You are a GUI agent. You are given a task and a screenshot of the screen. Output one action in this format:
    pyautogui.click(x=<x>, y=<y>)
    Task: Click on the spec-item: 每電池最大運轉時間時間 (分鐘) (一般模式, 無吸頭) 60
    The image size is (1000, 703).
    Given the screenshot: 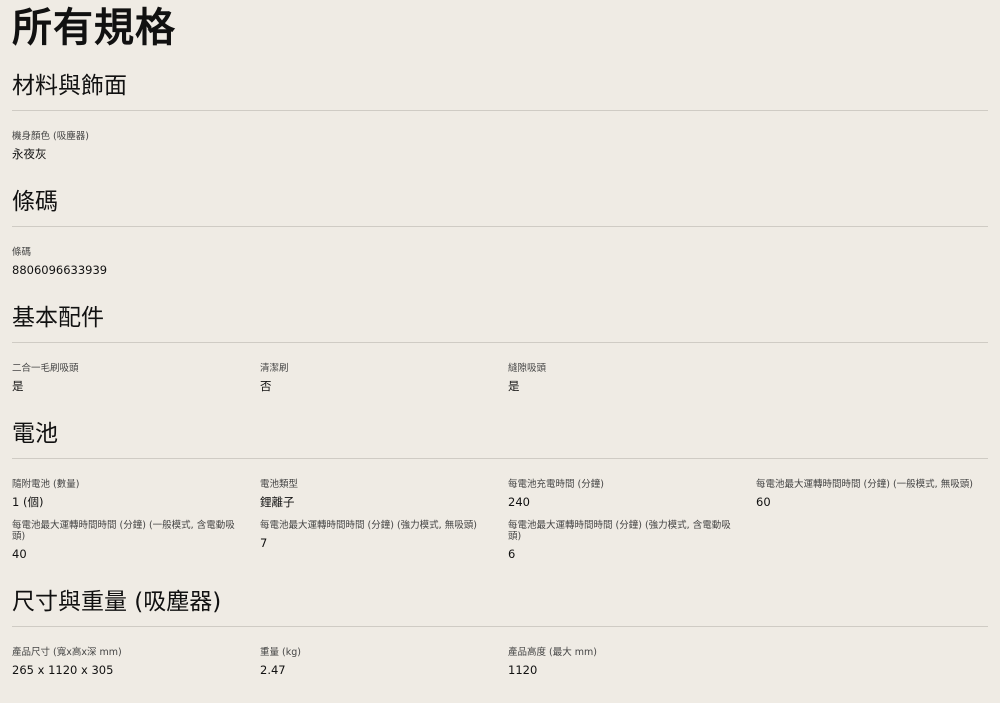 What is the action you would take?
    pyautogui.click(x=878, y=494)
    